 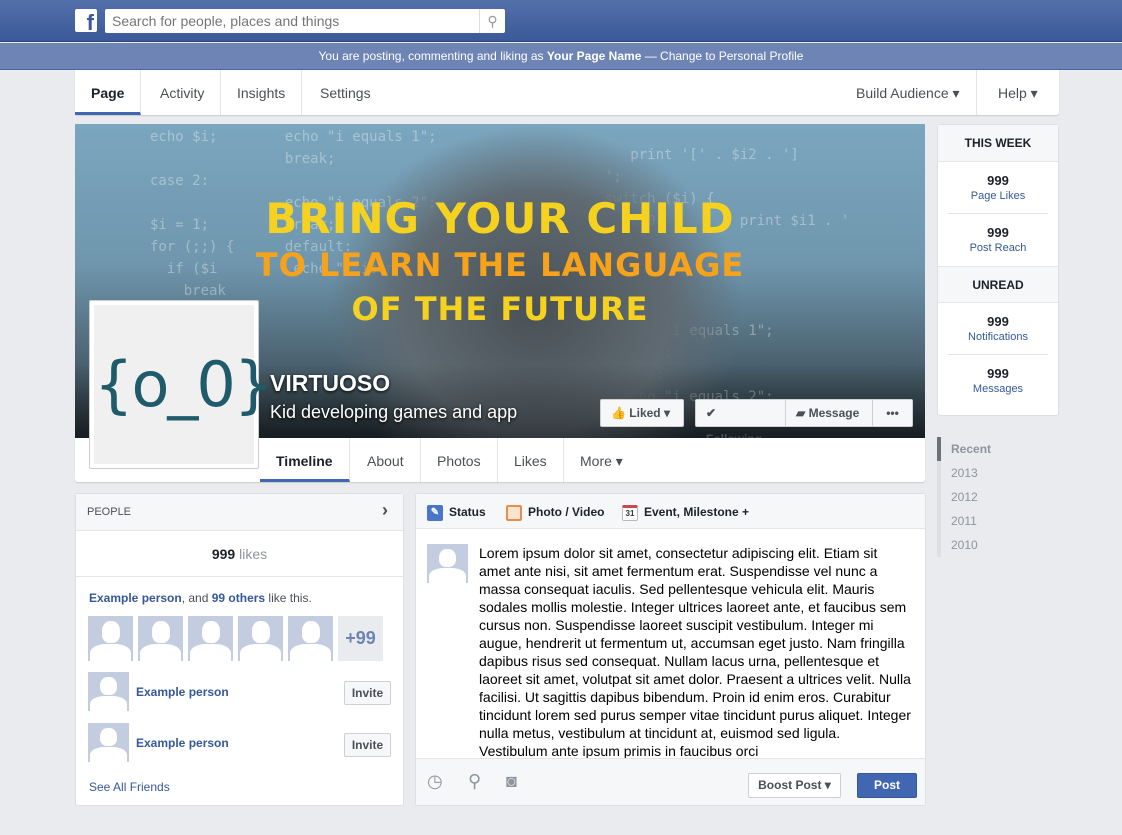 I want to click on tab-more: More ▾, so click(x=601, y=460).